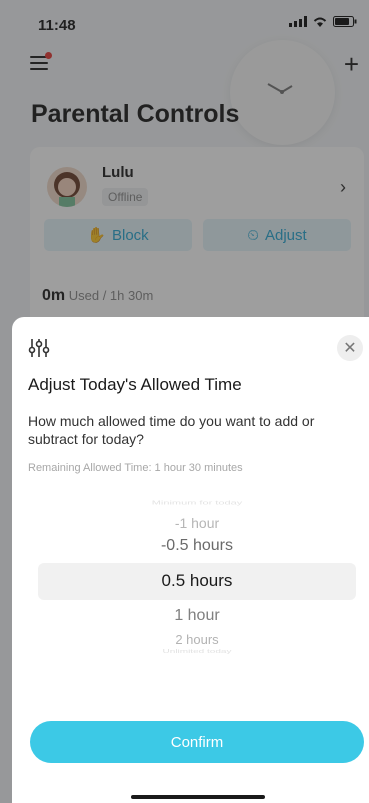 This screenshot has width=369, height=803. I want to click on sheet-title: Adjust Today's Allowed Time, so click(135, 384).